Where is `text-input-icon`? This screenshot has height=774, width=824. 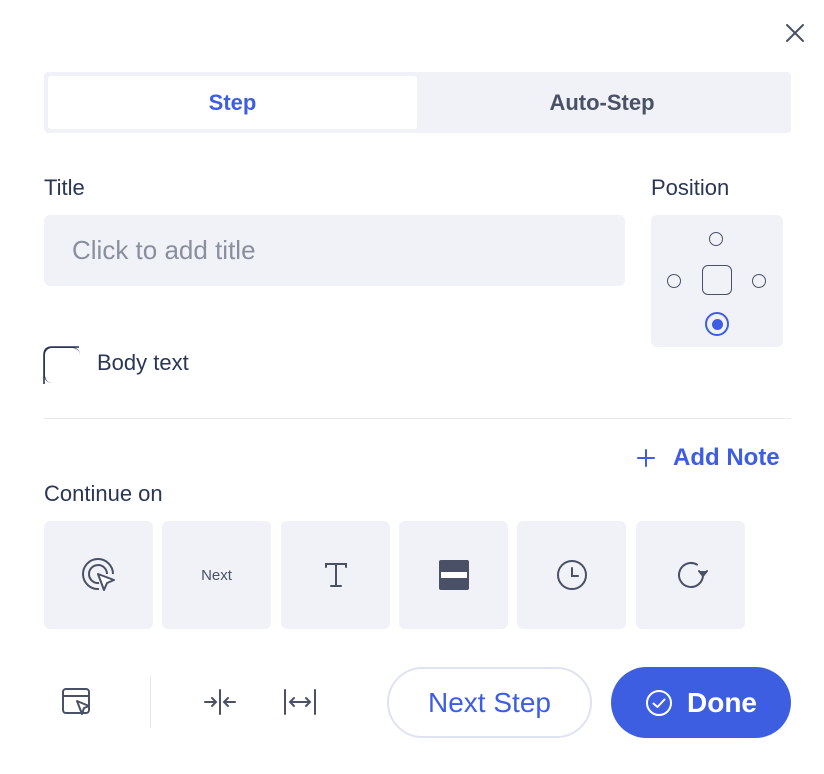 text-input-icon is located at coordinates (335, 575).